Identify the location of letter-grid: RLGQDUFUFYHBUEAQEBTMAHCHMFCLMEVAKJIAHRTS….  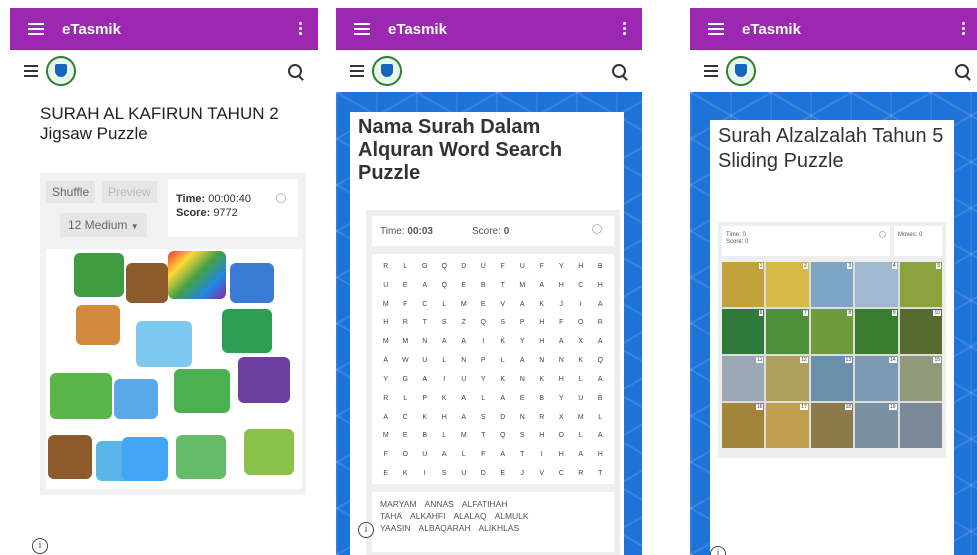
(493, 369).